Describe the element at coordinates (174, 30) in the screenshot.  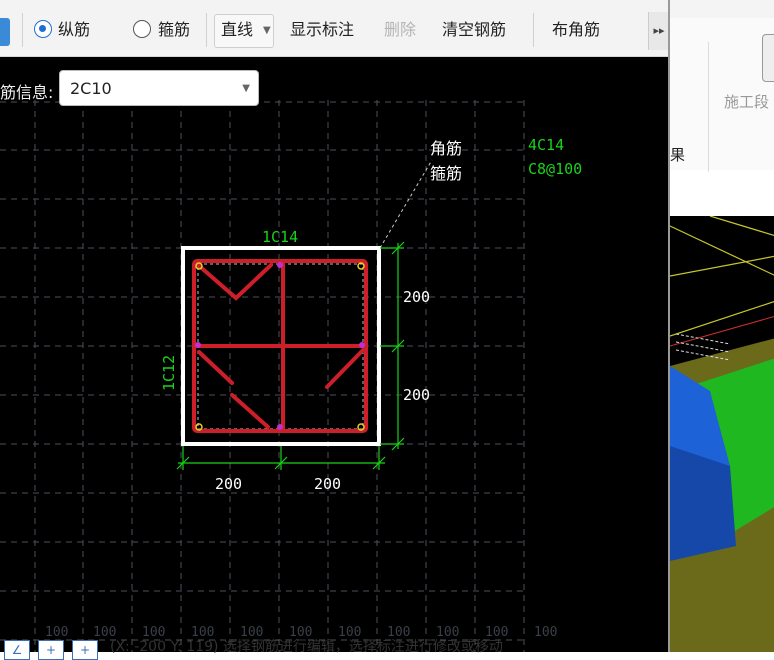
I see `stirrup-radio-label: 箍筋` at that location.